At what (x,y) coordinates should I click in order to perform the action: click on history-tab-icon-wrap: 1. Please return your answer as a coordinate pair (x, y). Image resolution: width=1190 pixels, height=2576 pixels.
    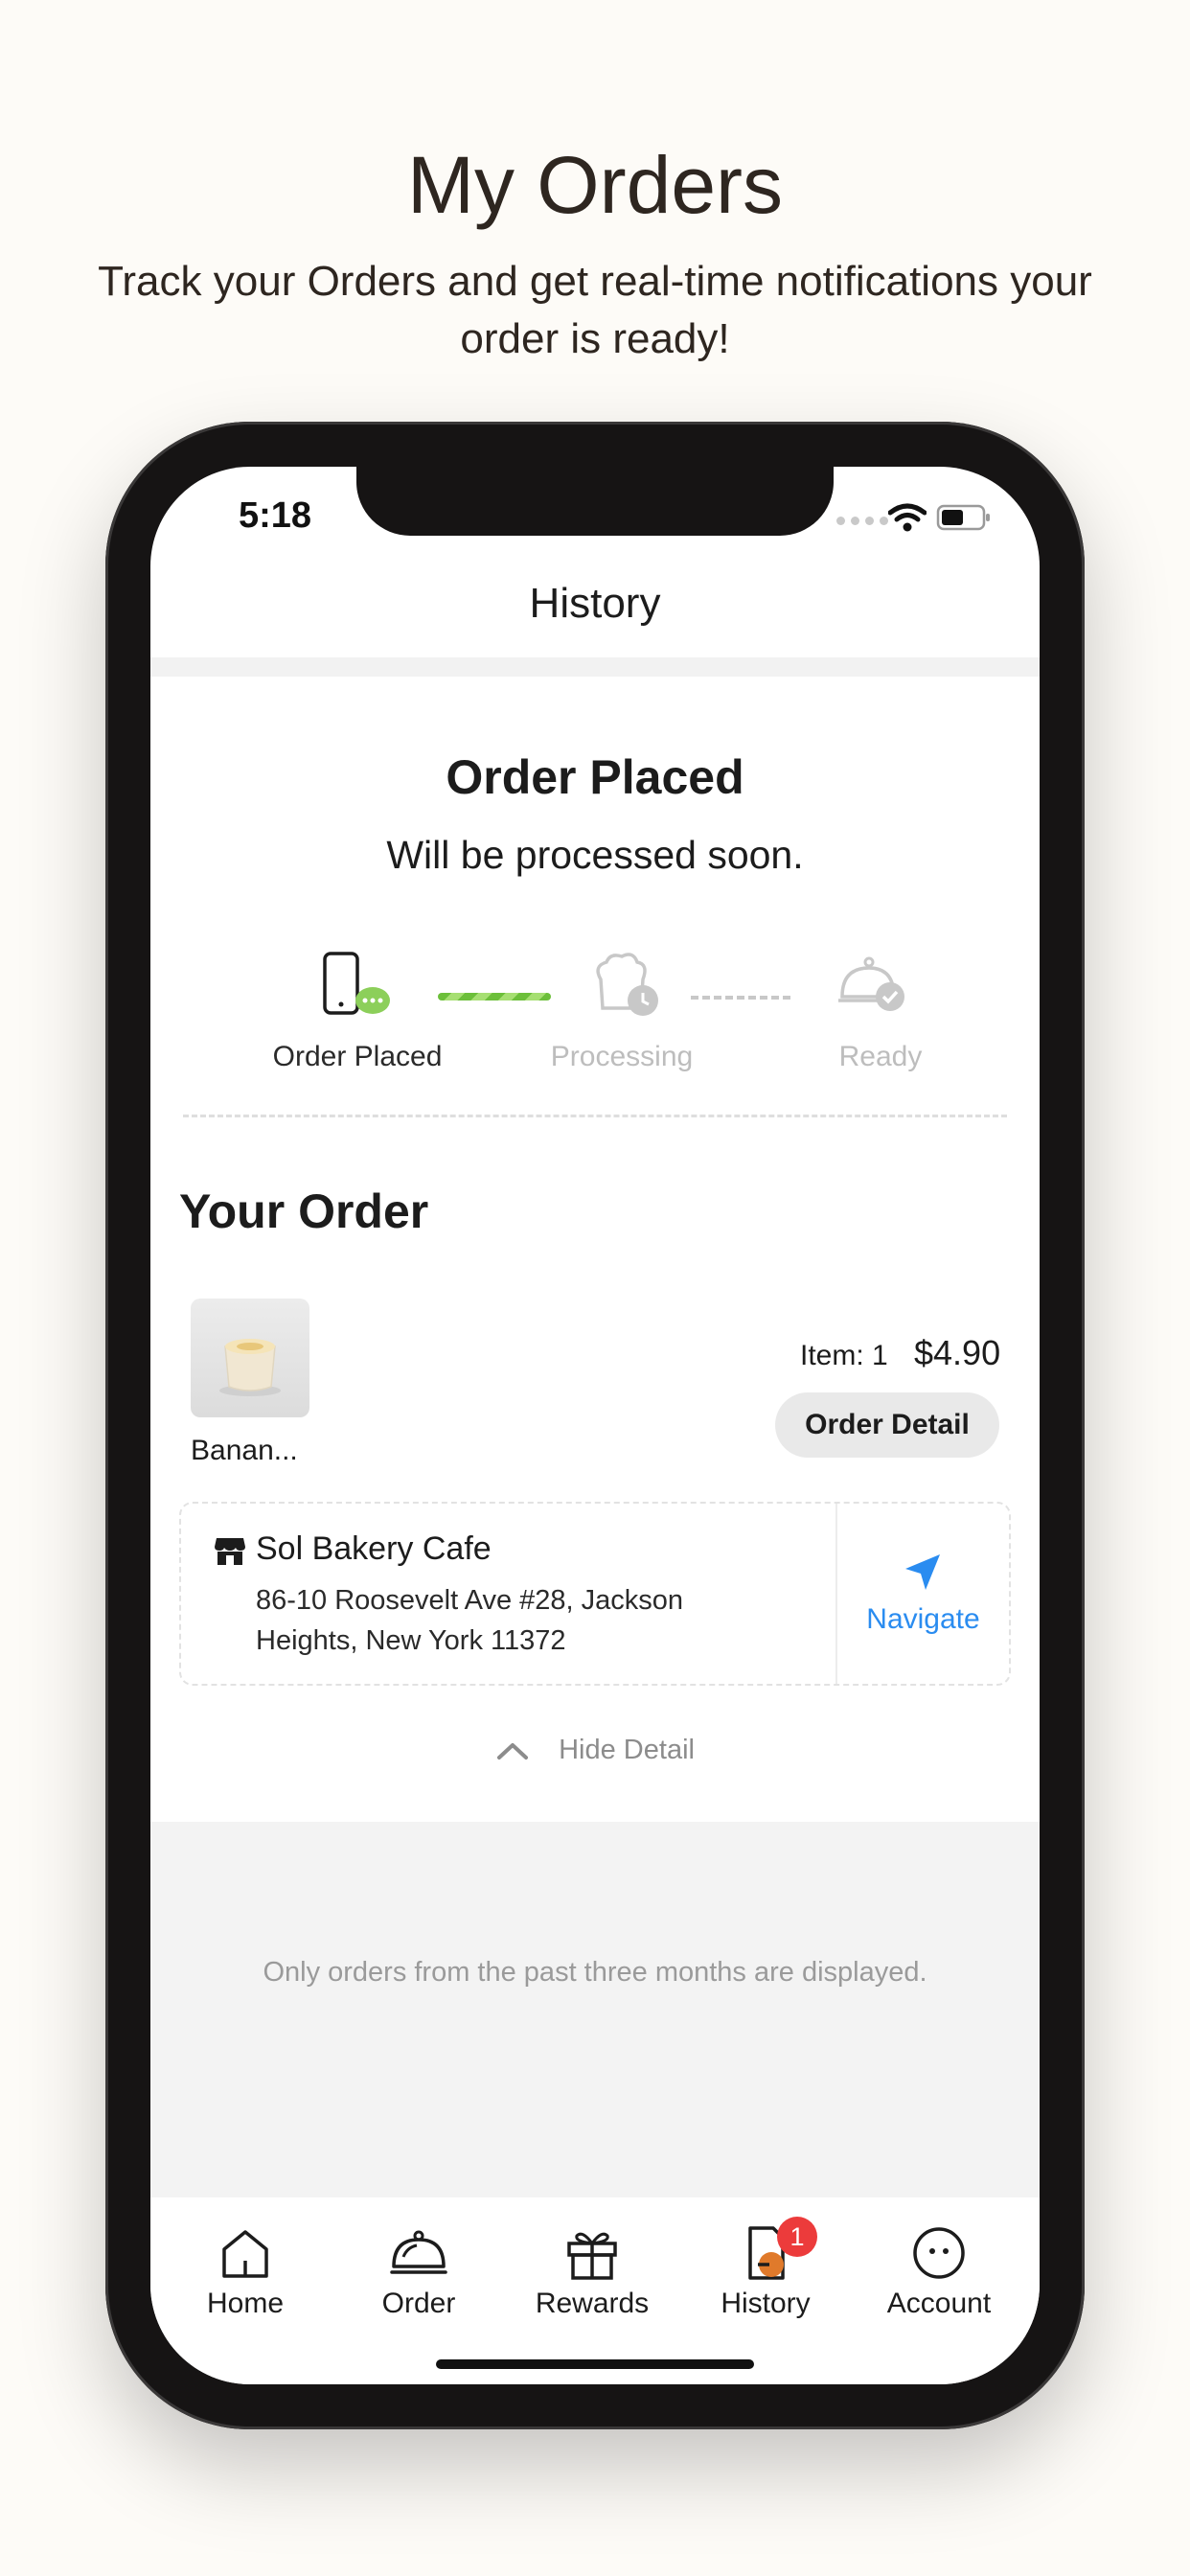
    Looking at the image, I should click on (777, 2249).